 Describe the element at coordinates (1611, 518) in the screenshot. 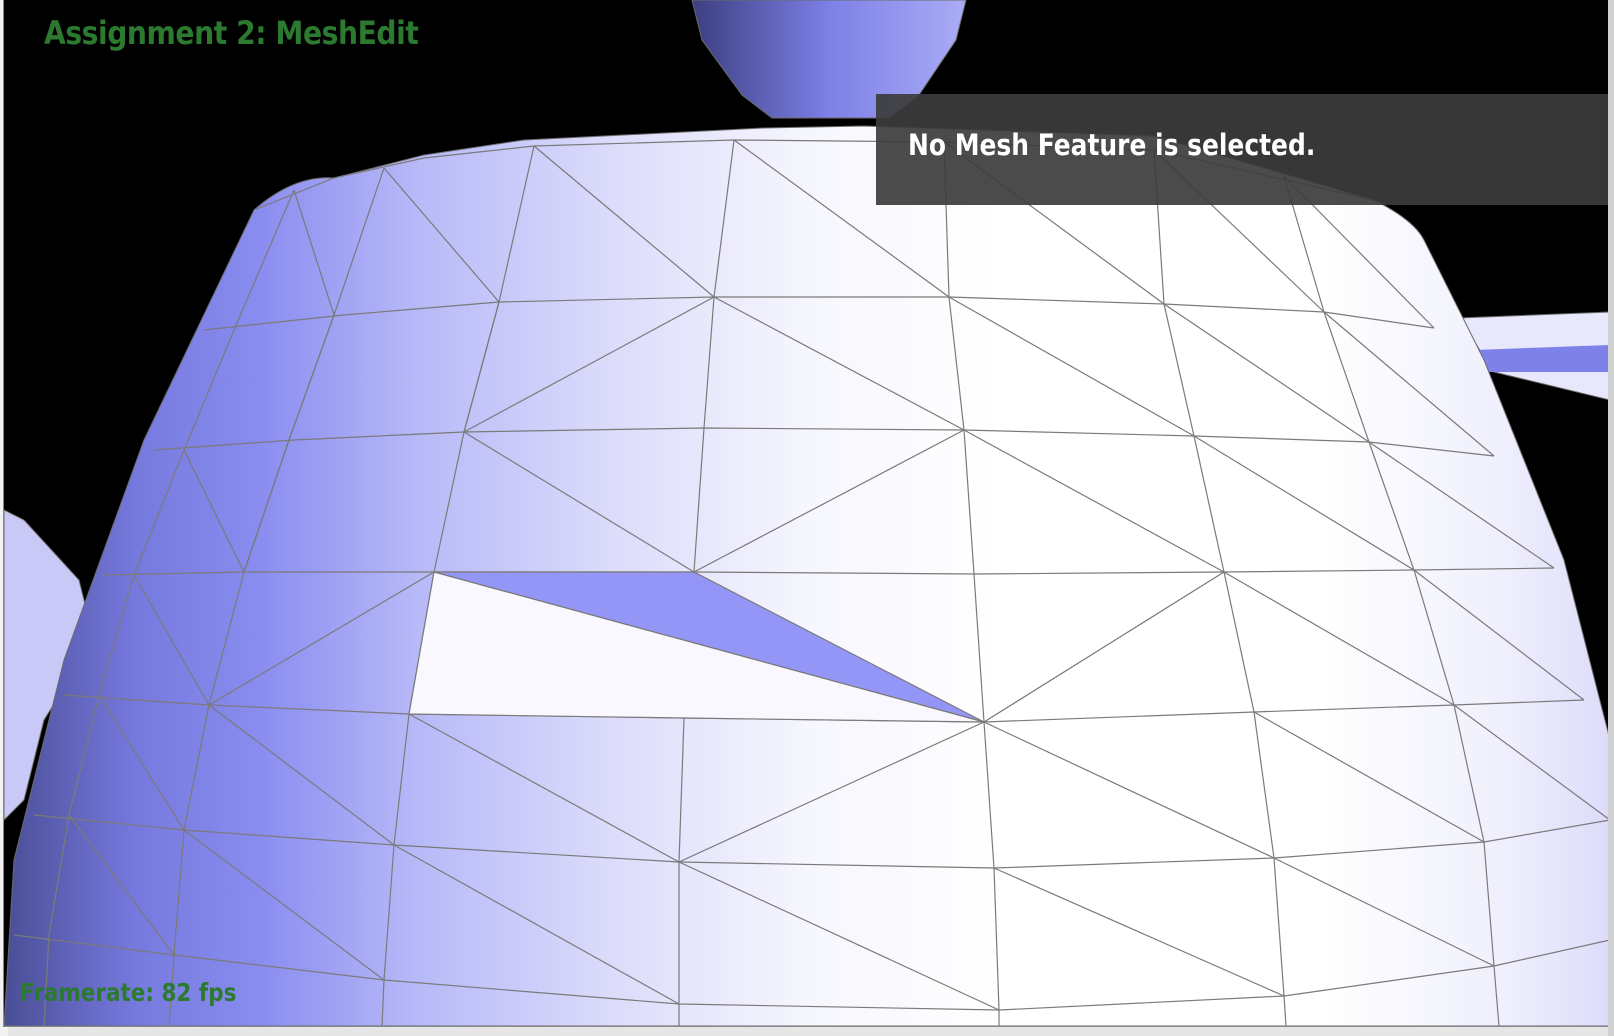

I see `window-scrollbar` at that location.